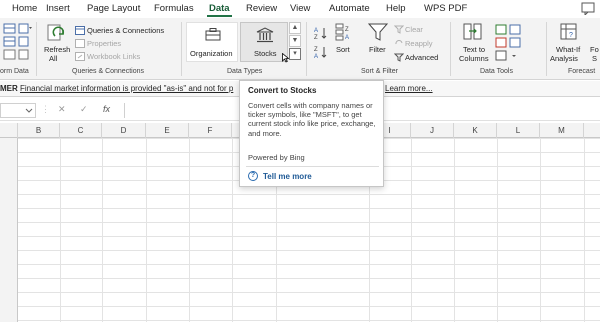 This screenshot has width=600, height=322. I want to click on column-header: K, so click(475, 130).